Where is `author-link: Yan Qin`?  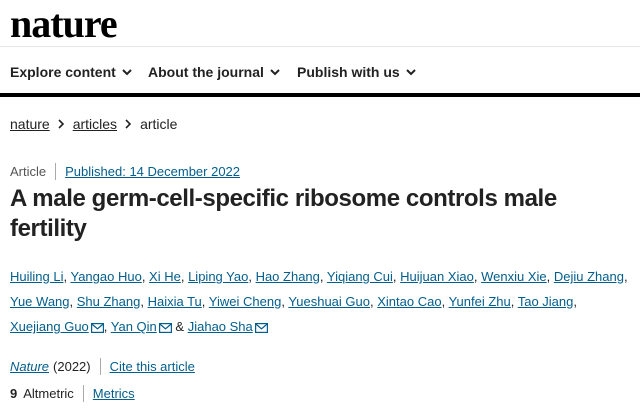
author-link: Yan Qin is located at coordinates (134, 326).